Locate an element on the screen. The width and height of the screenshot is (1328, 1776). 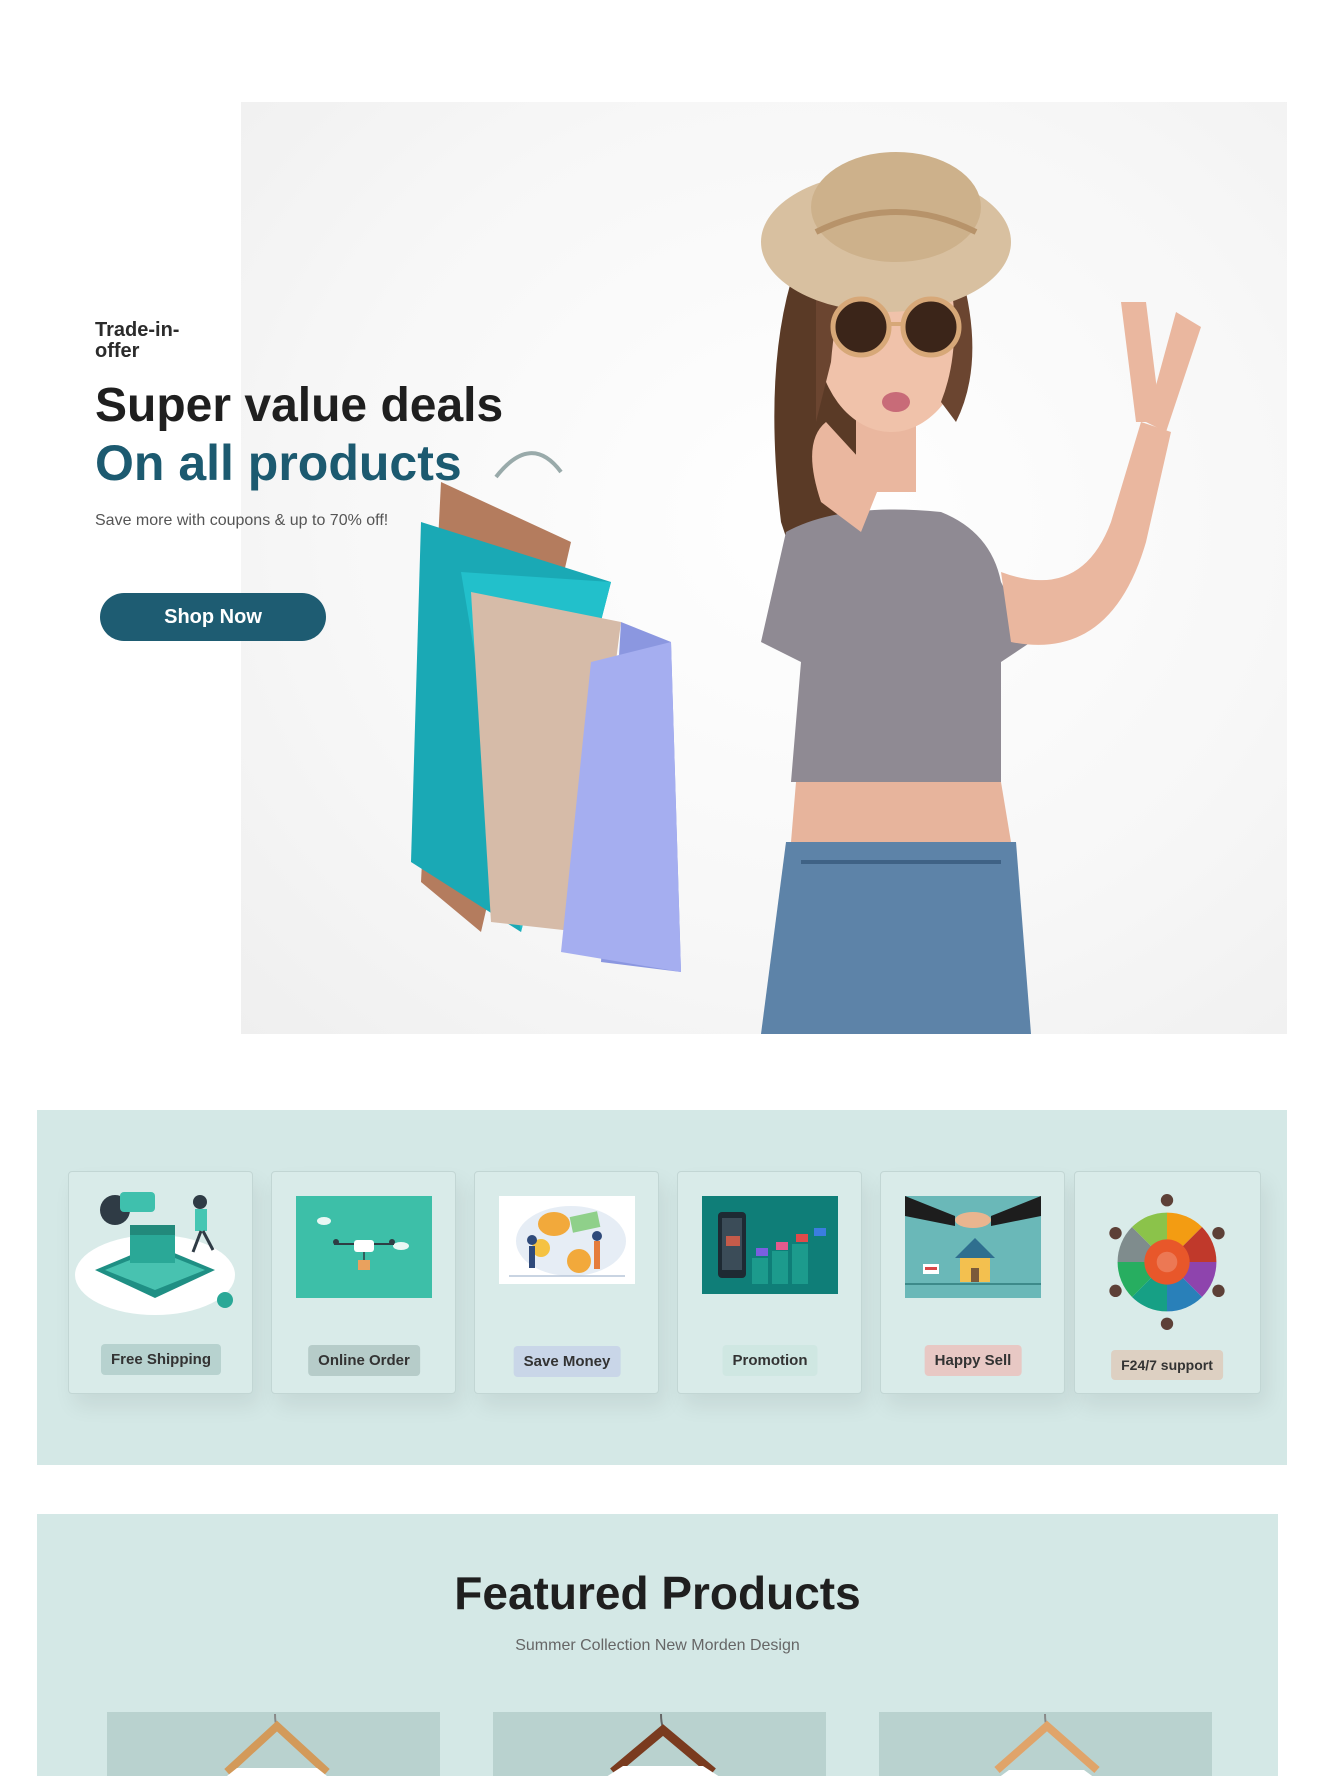
hero-tag: Trade-in-offer is located at coordinates (137, 340).